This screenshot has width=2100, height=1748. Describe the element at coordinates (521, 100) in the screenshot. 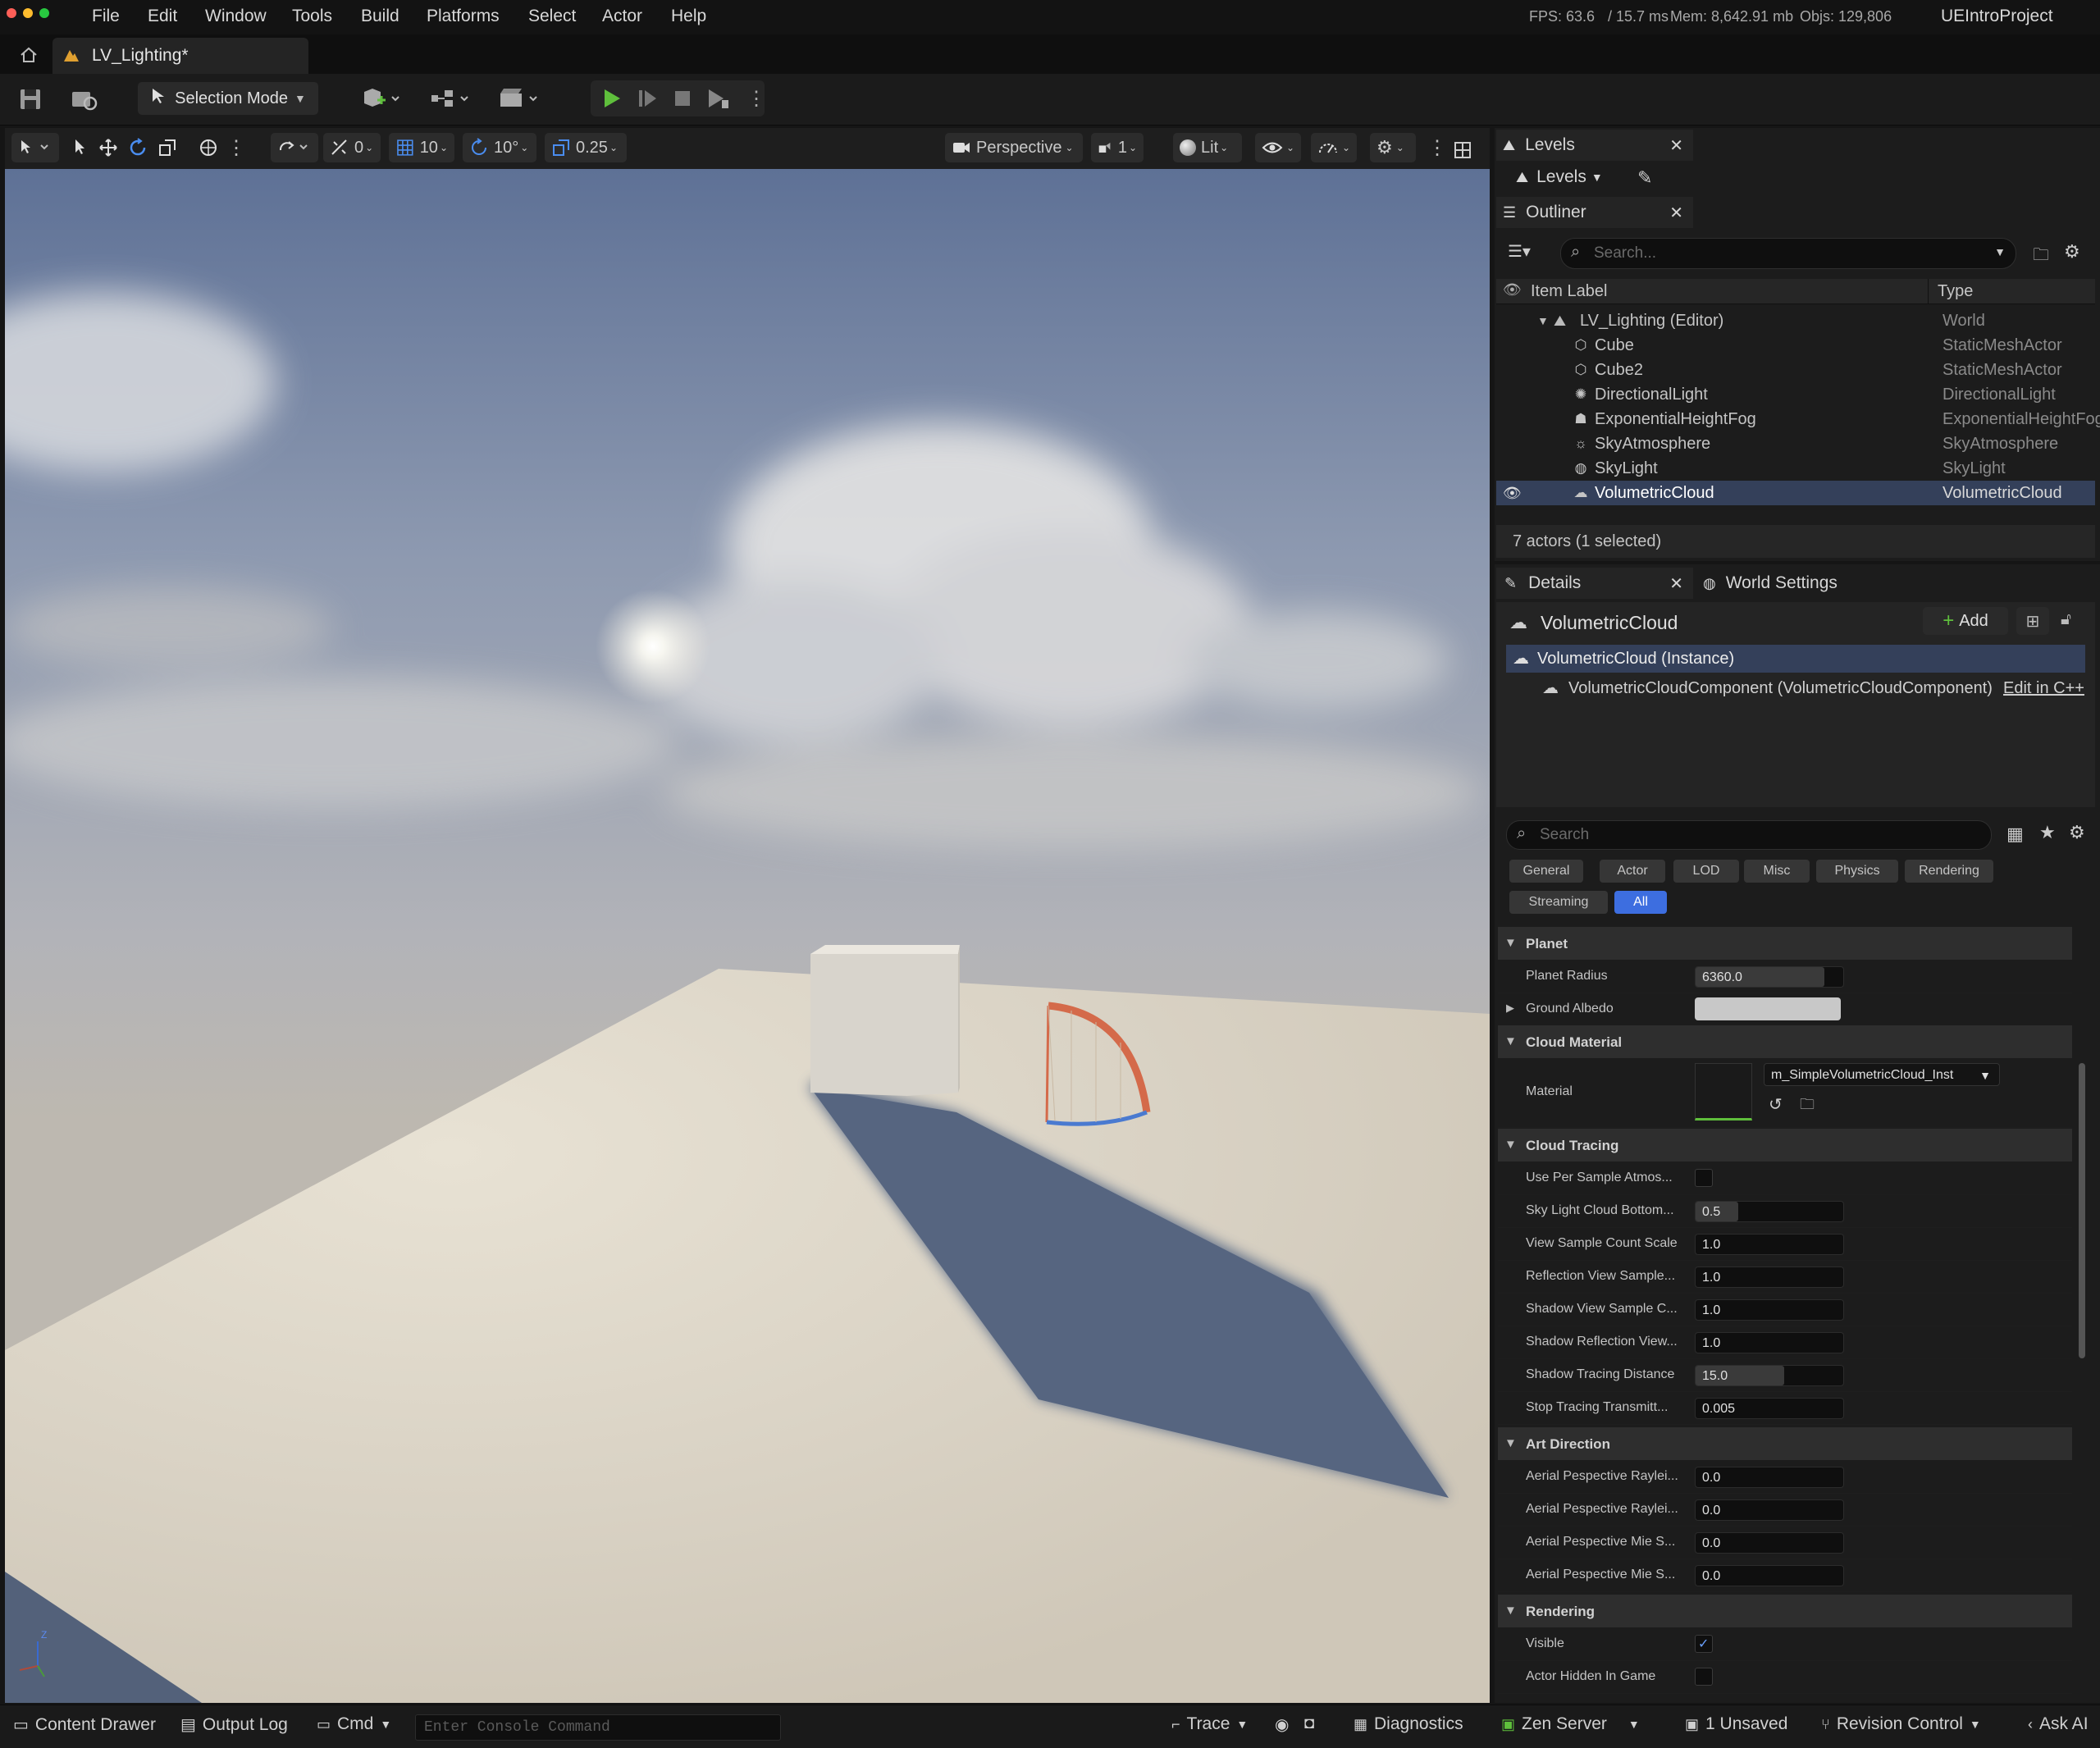

I see `cinematics-icon` at that location.